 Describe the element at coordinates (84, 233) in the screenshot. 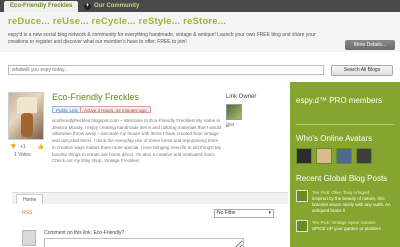

I see `comment-label: Comment on this link, Eco-Friendly?` at that location.